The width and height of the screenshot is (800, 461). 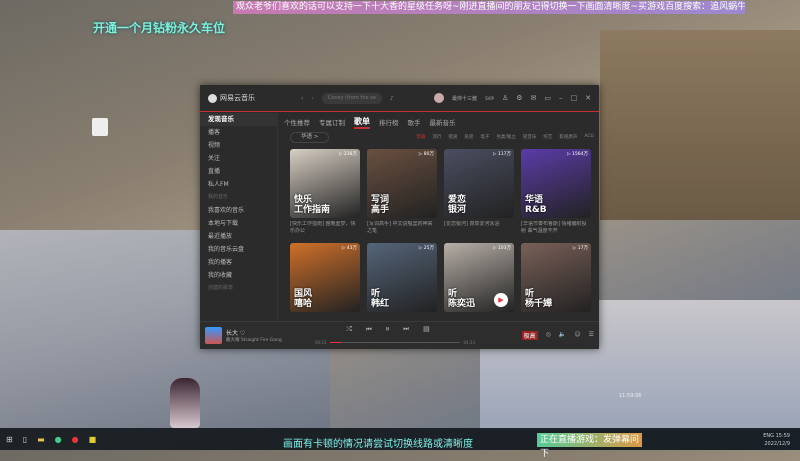 What do you see at coordinates (238, 249) in the screenshot?
I see `sidebar-item-cloud: 我的音乐云盘` at bounding box center [238, 249].